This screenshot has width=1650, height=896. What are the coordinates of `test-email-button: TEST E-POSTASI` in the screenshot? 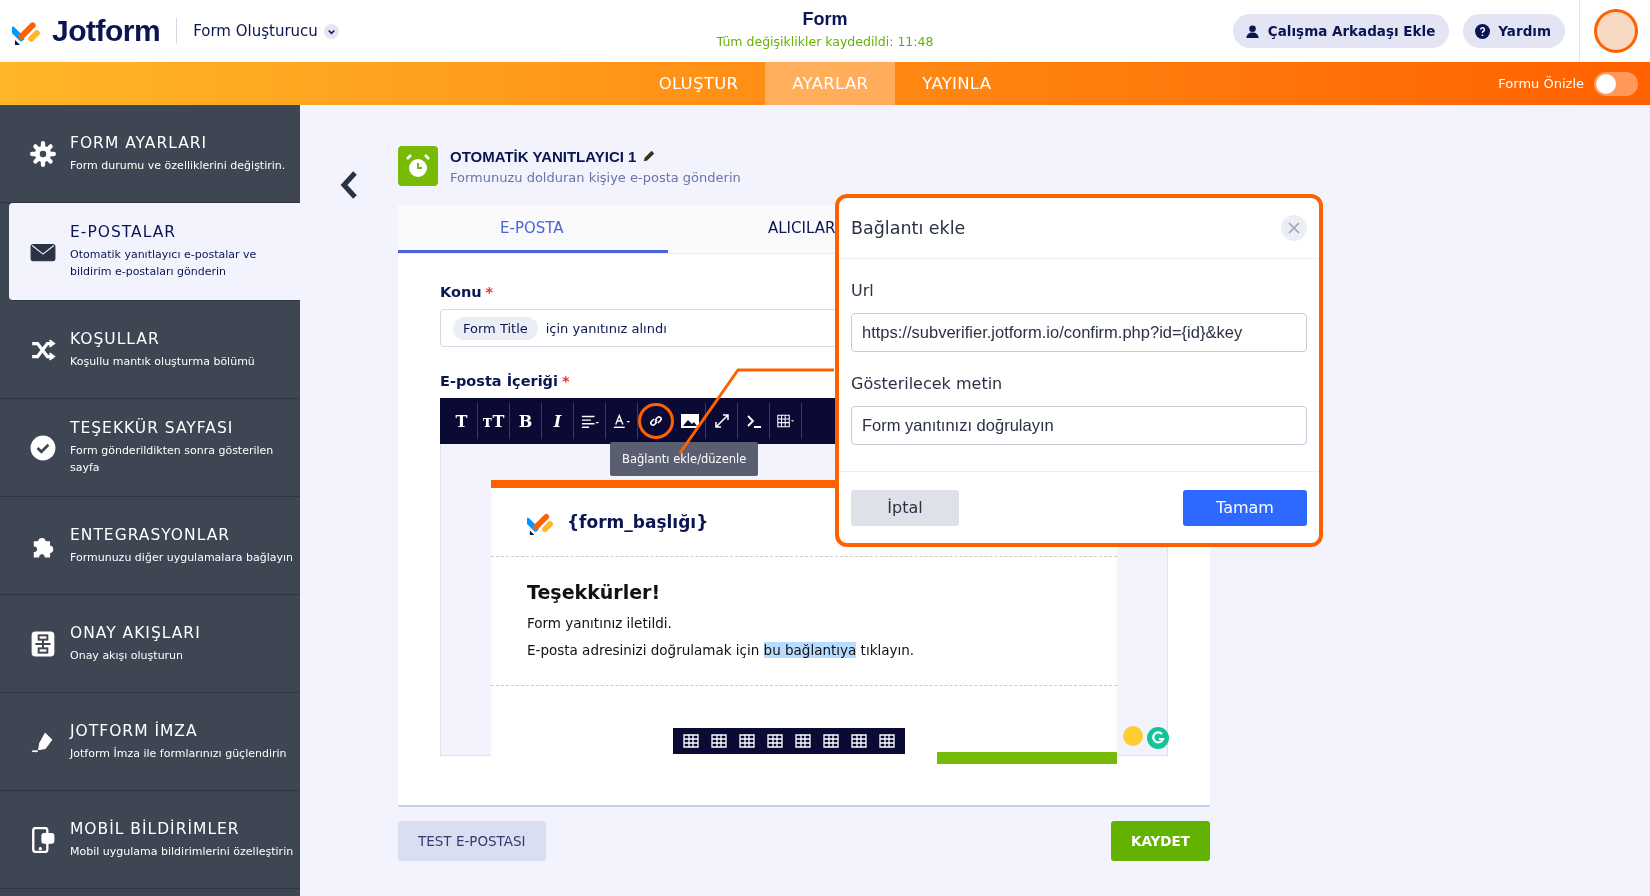 It's located at (472, 841).